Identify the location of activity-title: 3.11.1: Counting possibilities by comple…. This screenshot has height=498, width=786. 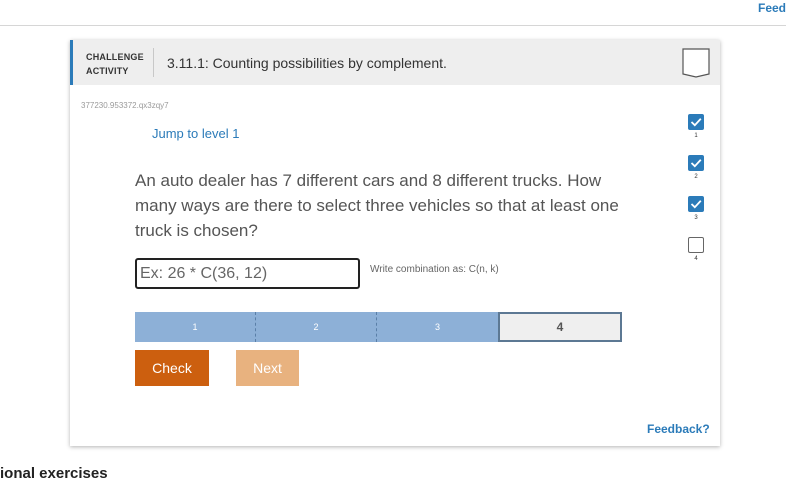
(307, 63).